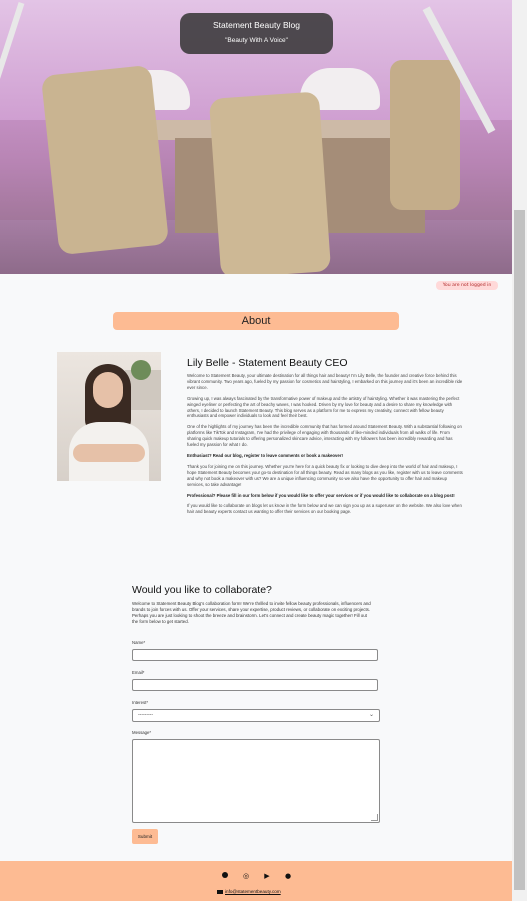  Describe the element at coordinates (256, 715) in the screenshot. I see `interest-select: --------- ⌄` at that location.